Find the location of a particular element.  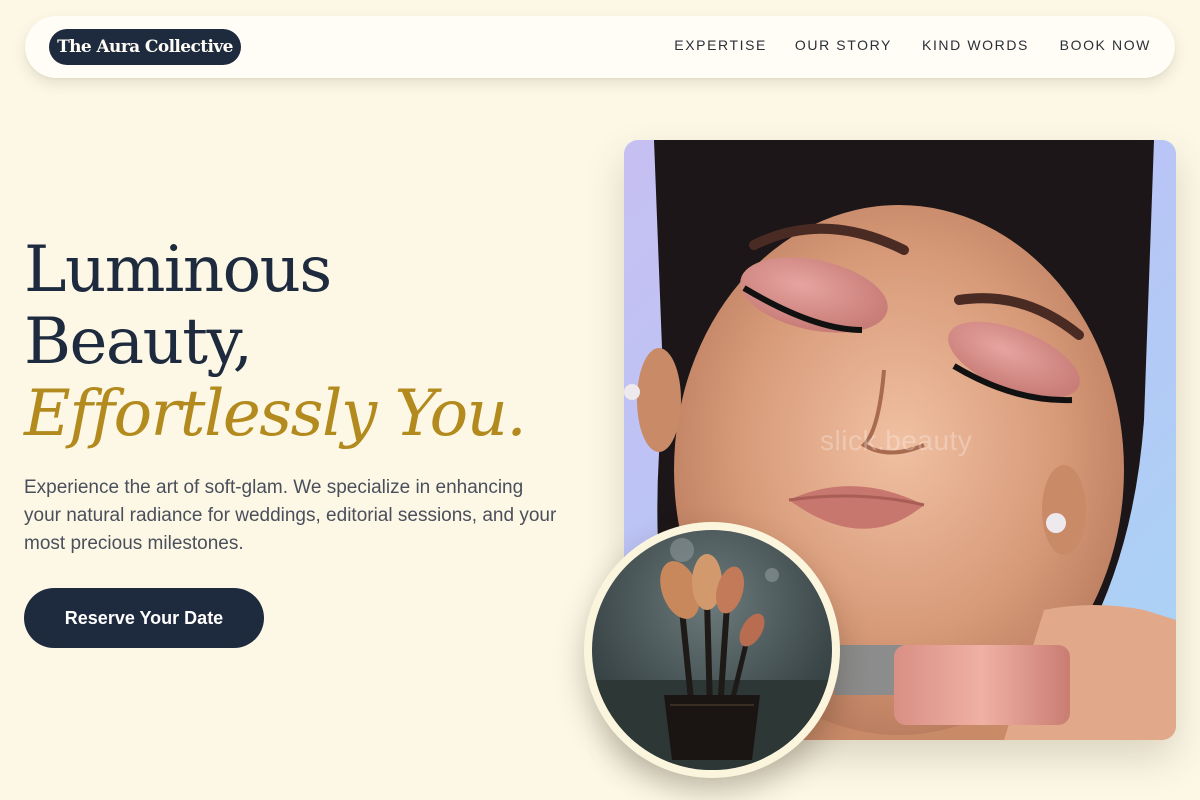

headline-accent: Effortlessly You. is located at coordinates (275, 414).